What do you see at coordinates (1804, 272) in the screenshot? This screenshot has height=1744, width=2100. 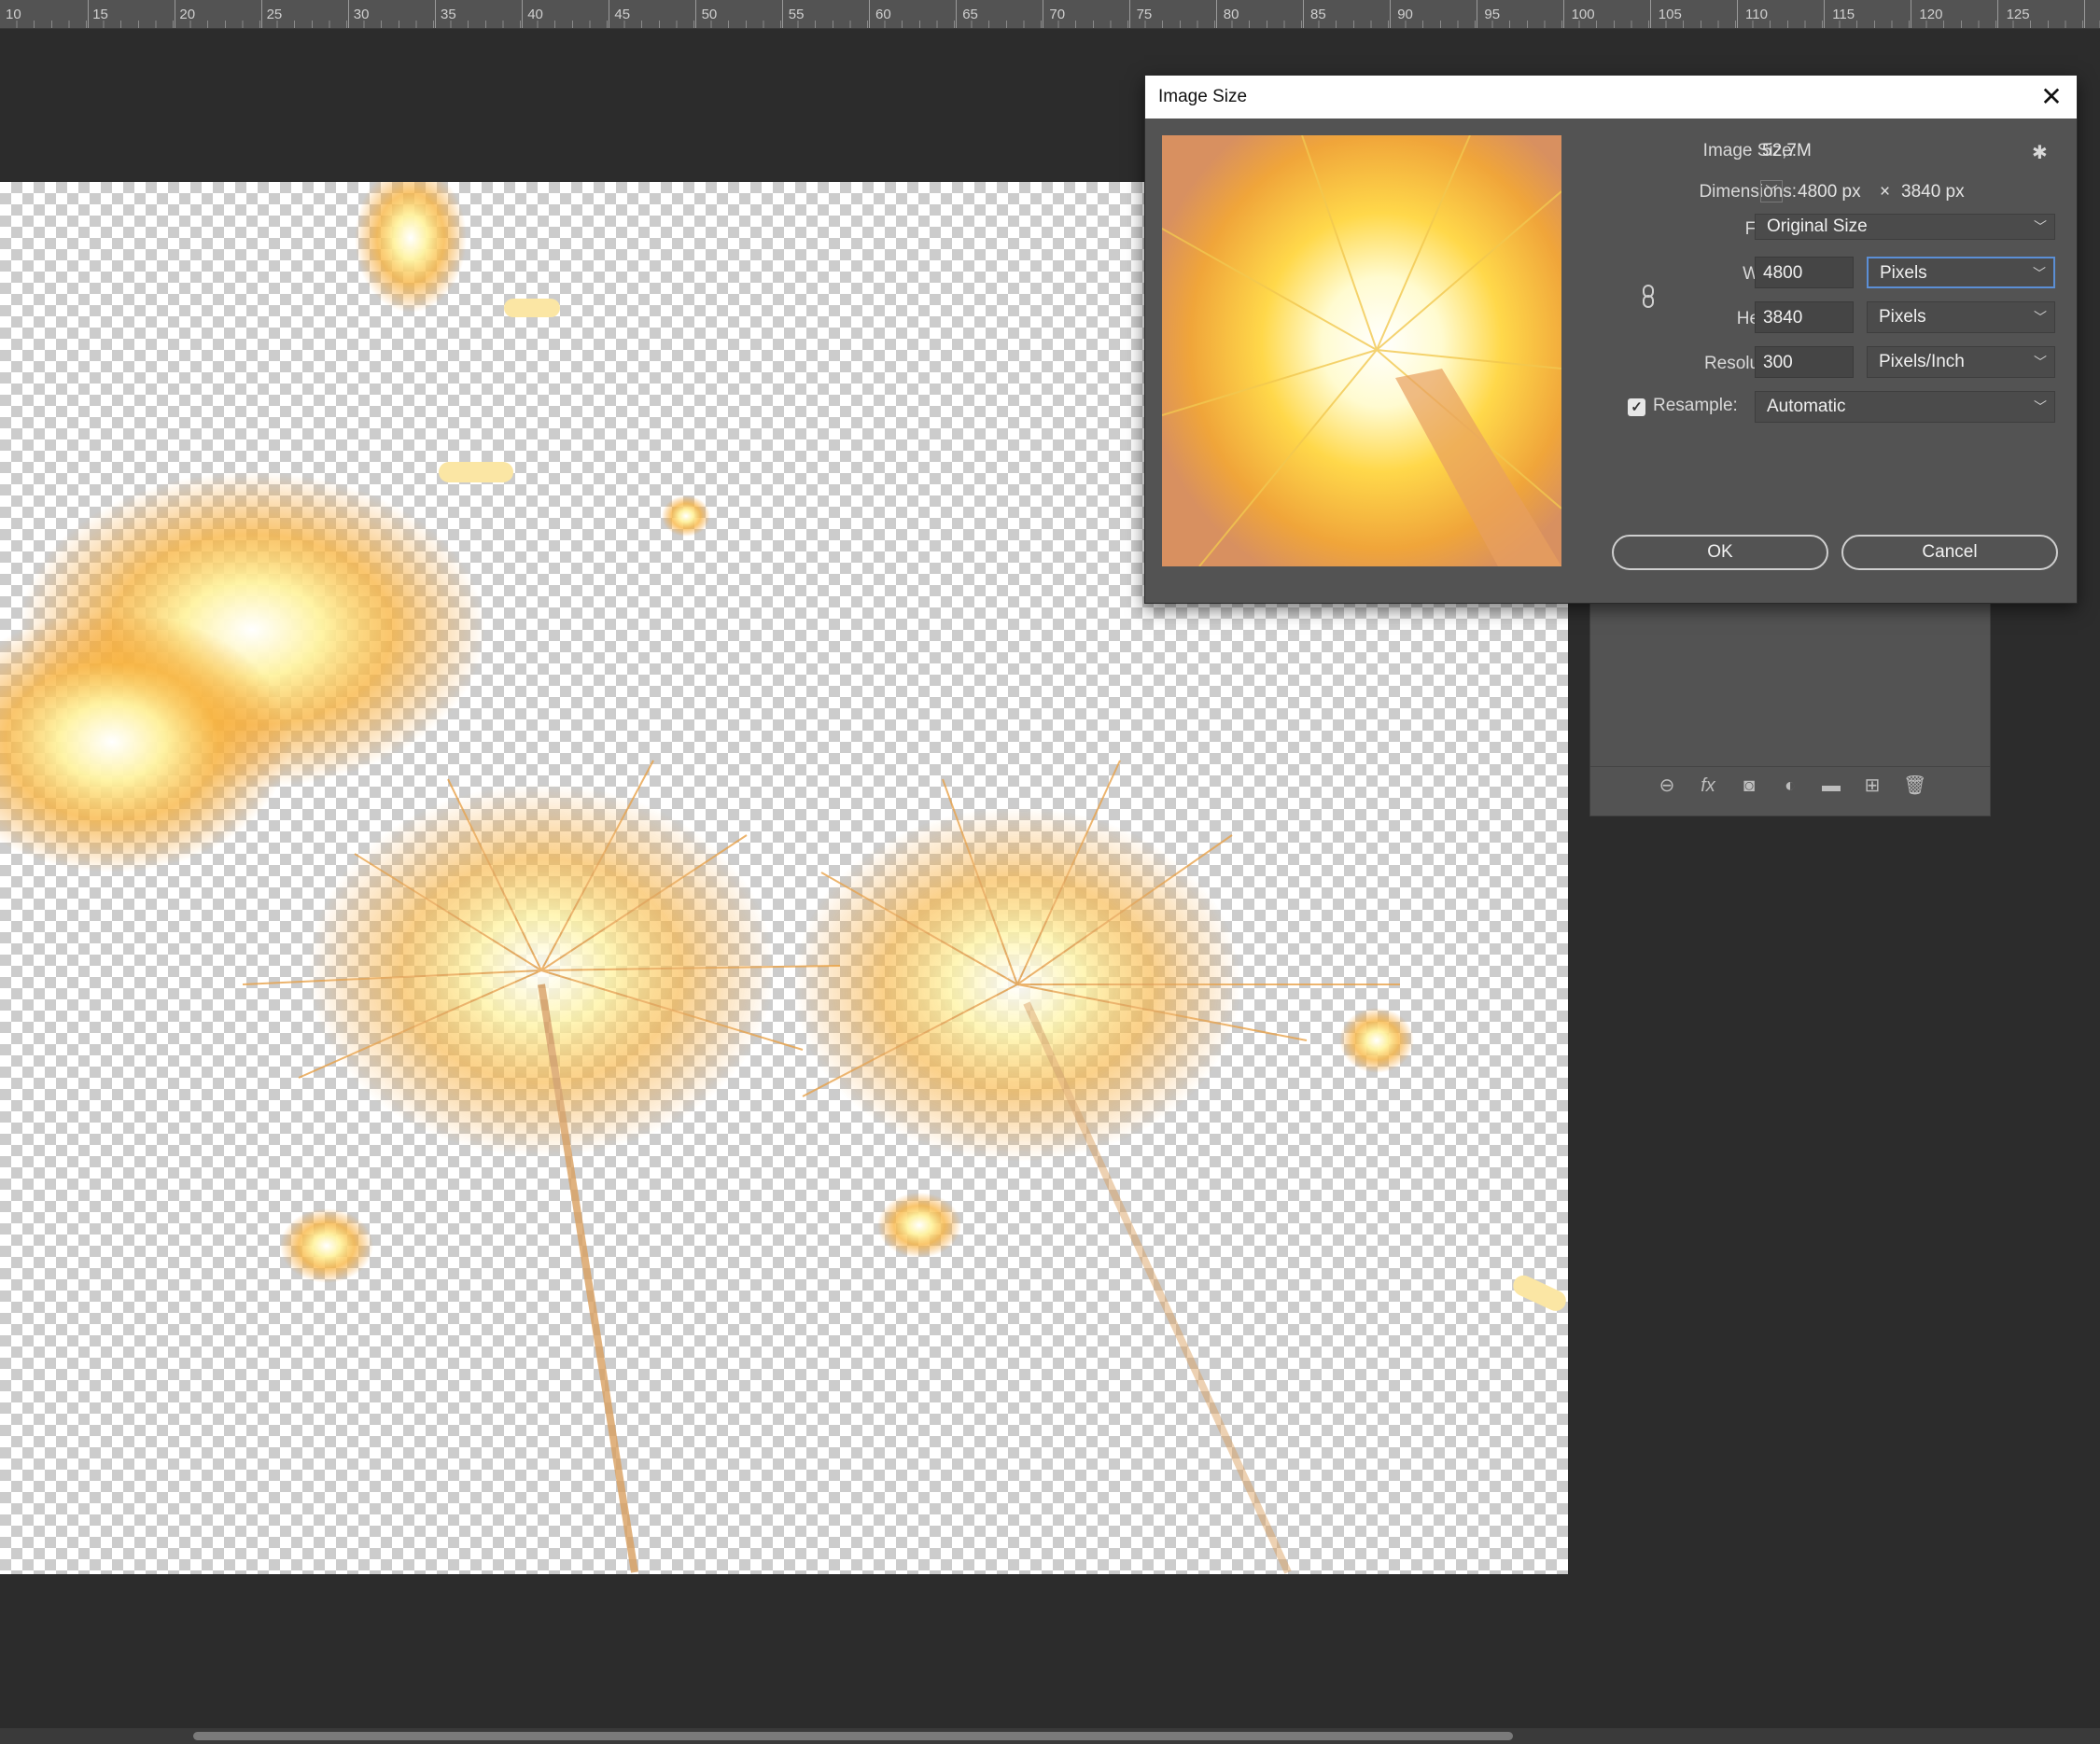 I see `width-field: 4800` at bounding box center [1804, 272].